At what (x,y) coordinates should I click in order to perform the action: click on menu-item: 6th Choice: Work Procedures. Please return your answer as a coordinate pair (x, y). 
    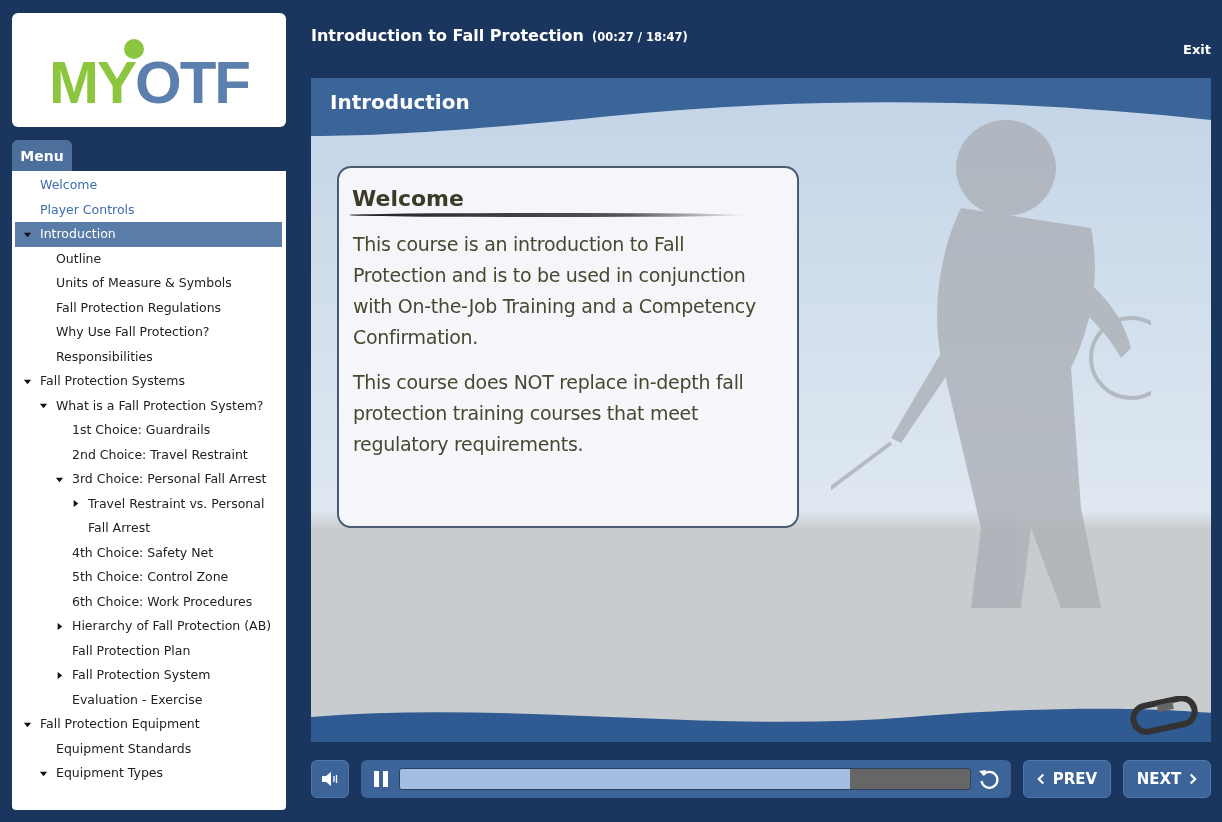
    Looking at the image, I should click on (148, 601).